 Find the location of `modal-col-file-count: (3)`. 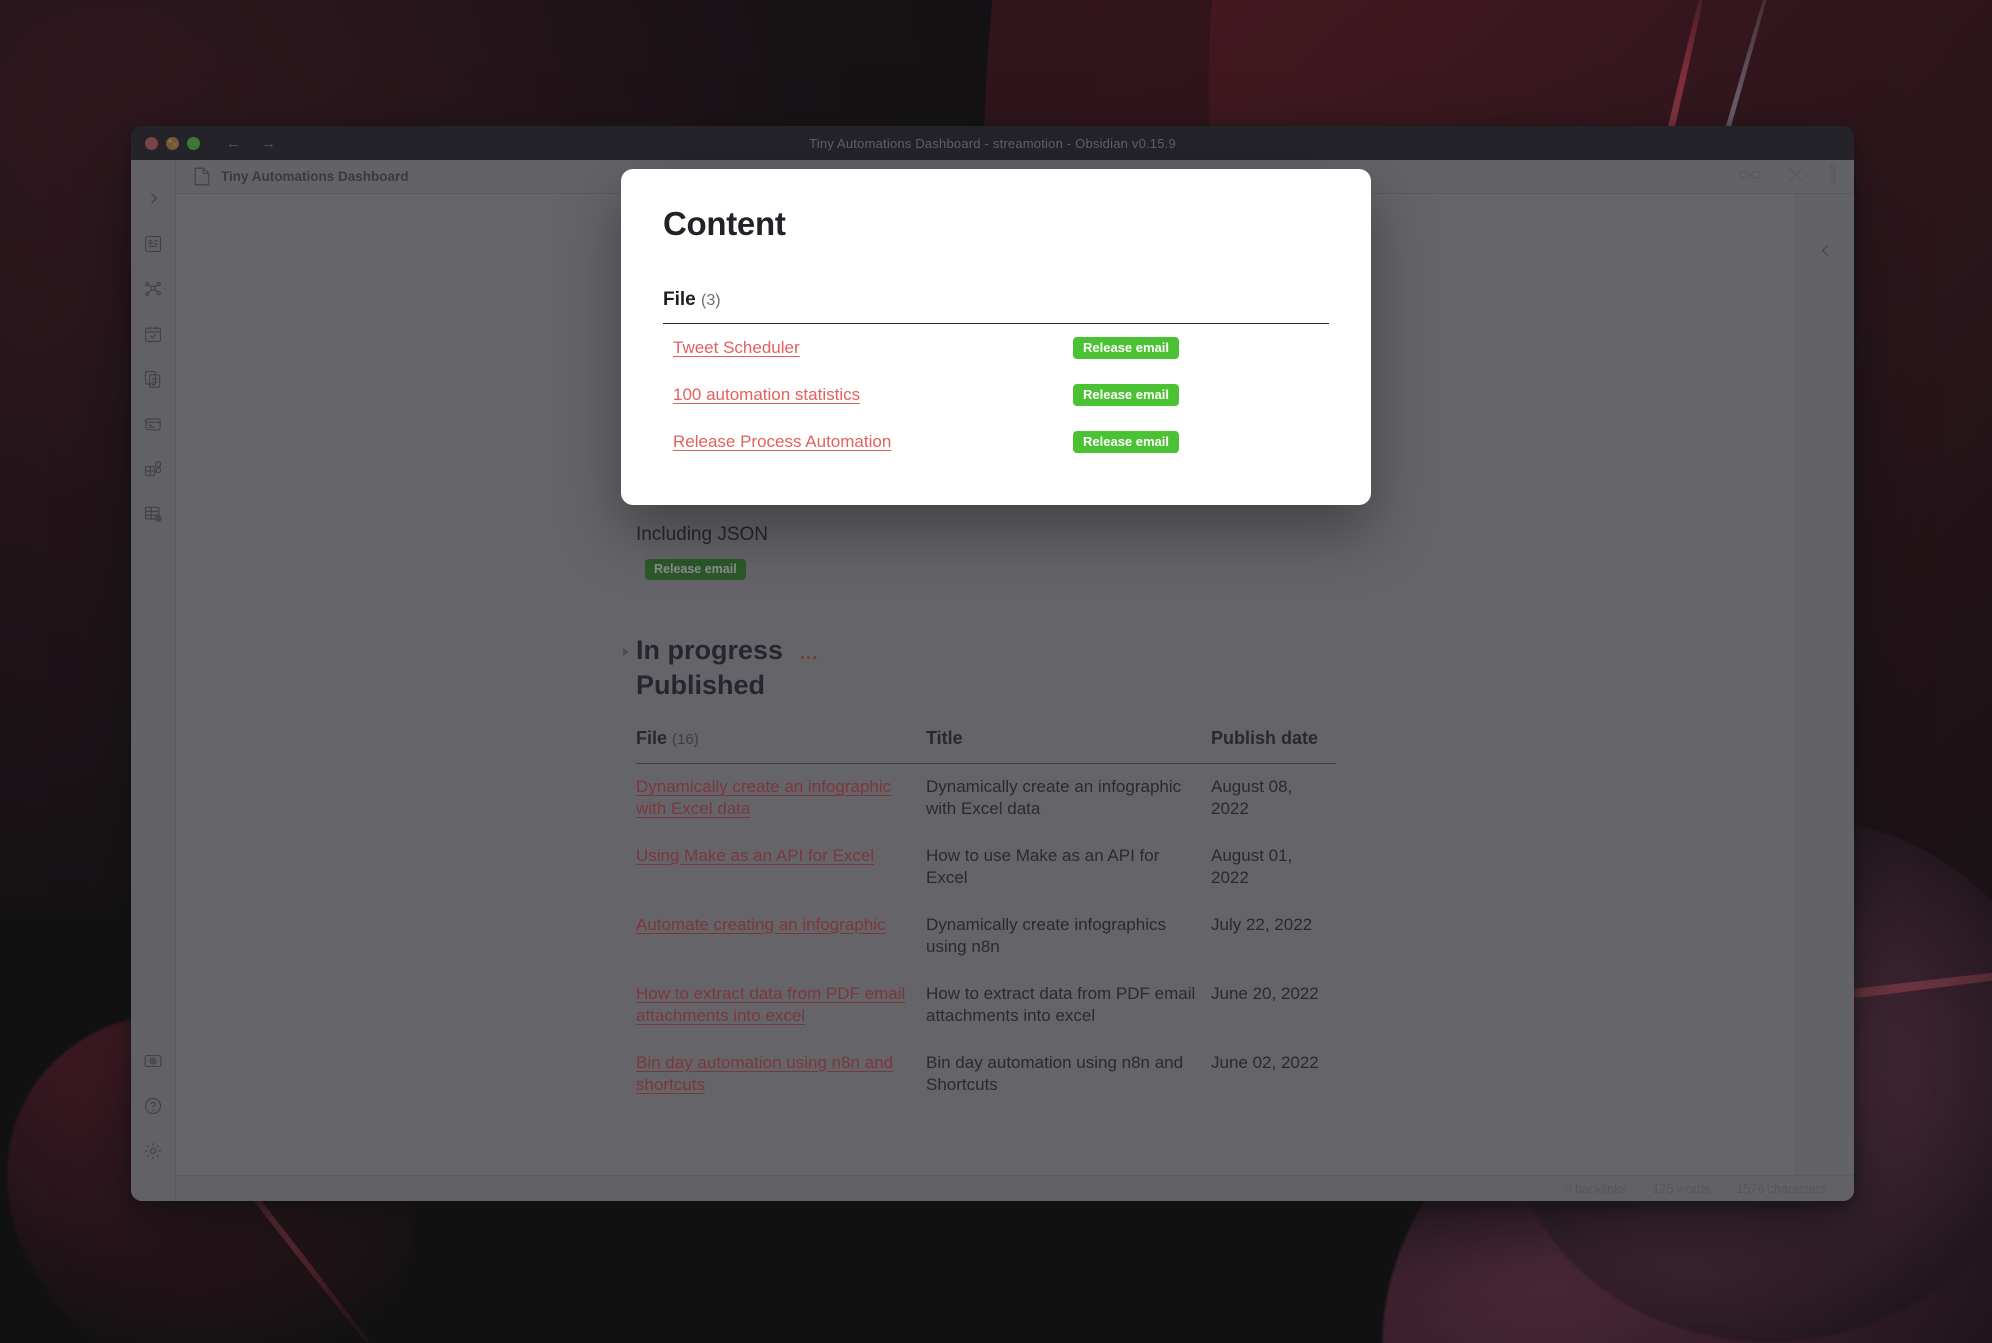

modal-col-file-count: (3) is located at coordinates (711, 300).